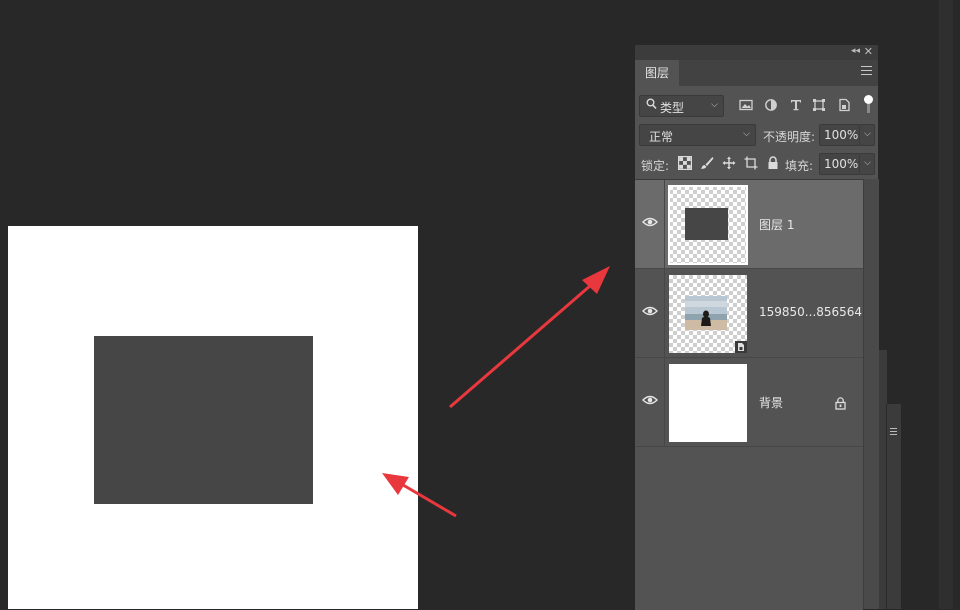 Image resolution: width=960 pixels, height=610 pixels. What do you see at coordinates (773, 163) in the screenshot?
I see `lock-all-icon` at bounding box center [773, 163].